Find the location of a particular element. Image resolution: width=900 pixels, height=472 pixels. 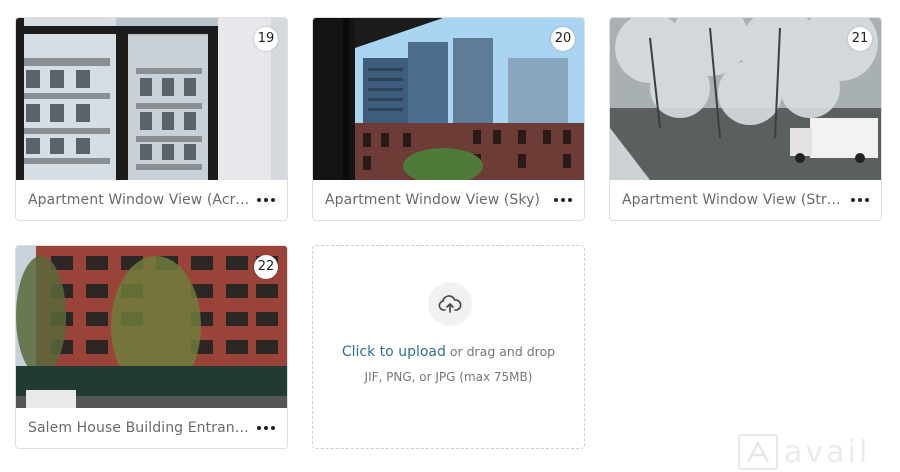

photo-card-19: 19 Apartment Window View (Across Street) is located at coordinates (151, 119).